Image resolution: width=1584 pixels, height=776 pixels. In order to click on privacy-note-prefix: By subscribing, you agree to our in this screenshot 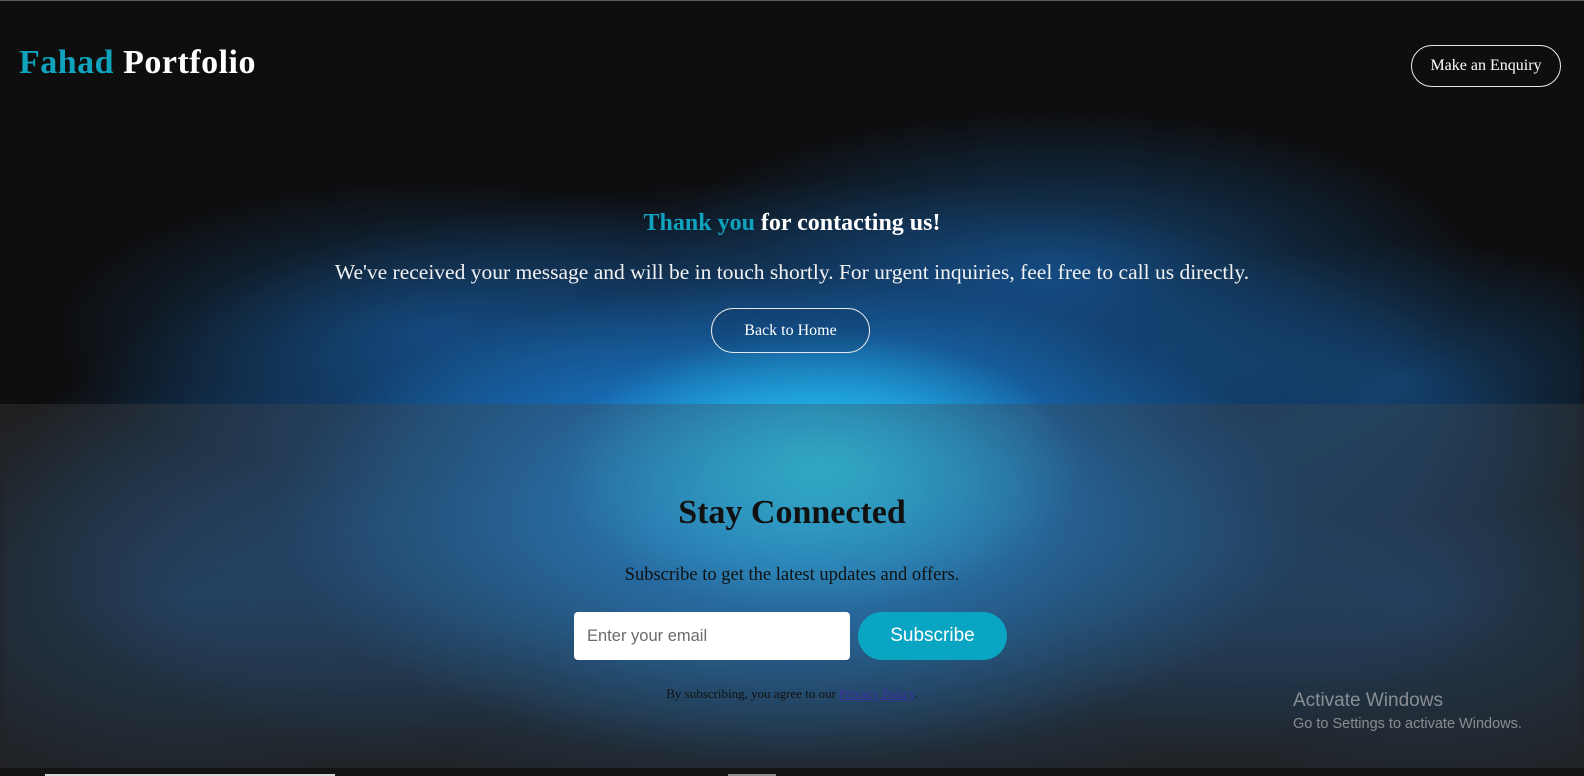, I will do `click(751, 693)`.